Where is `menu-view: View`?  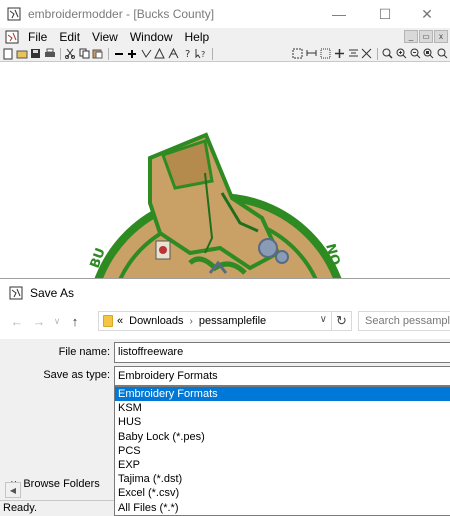 menu-view: View is located at coordinates (105, 37).